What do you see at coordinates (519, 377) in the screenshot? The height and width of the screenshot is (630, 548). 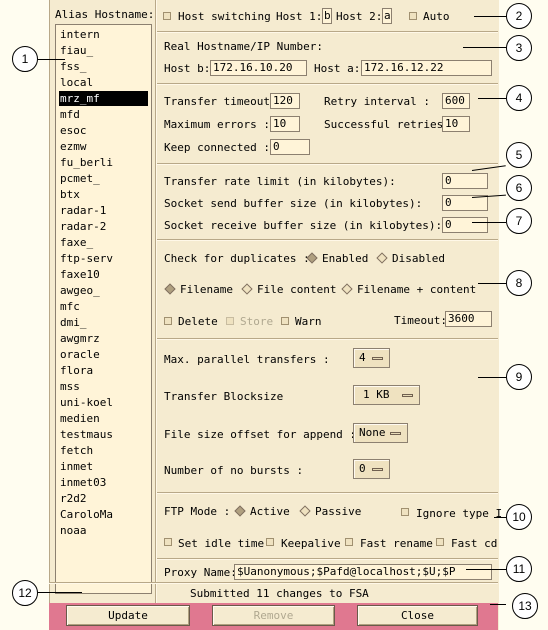 I see `callout-9: 9` at bounding box center [519, 377].